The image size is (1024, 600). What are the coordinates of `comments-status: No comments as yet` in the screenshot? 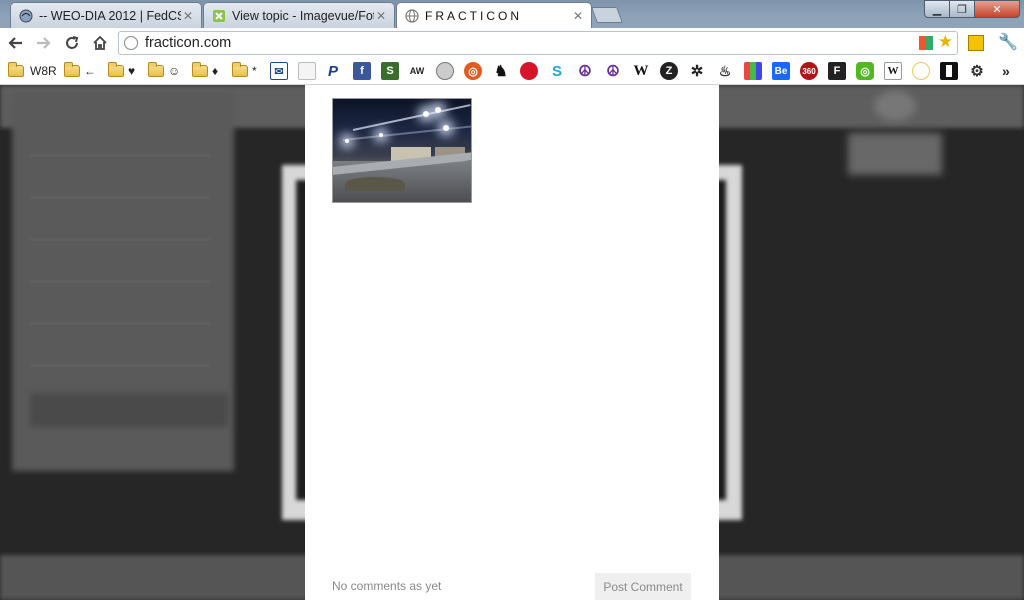 It's located at (387, 586).